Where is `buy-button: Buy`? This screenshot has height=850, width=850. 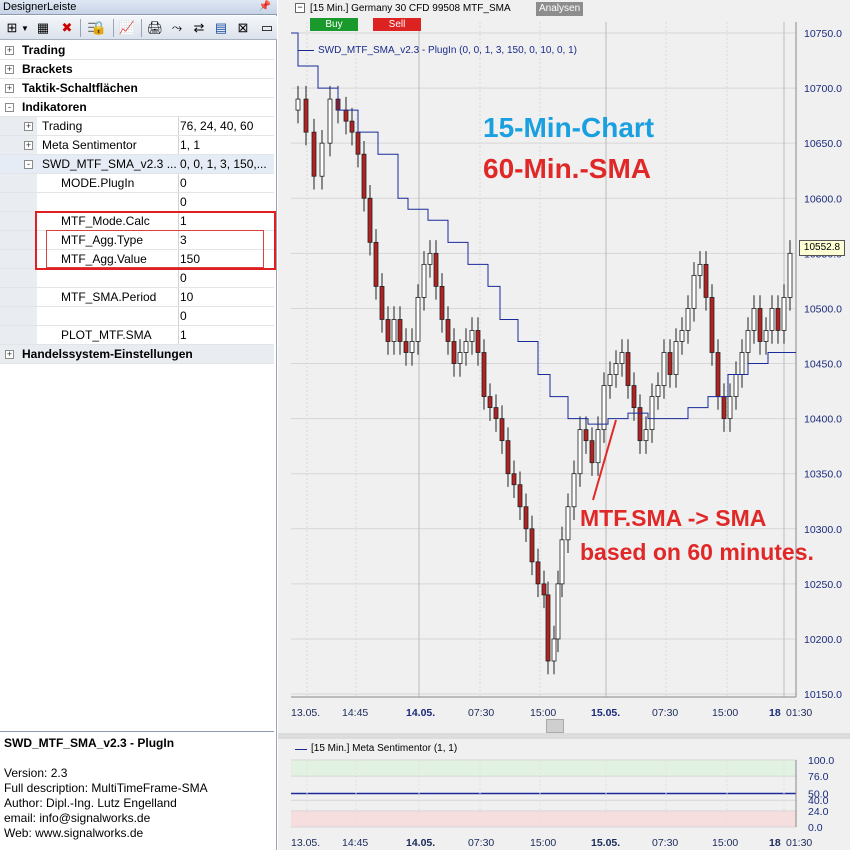
buy-button: Buy is located at coordinates (334, 24).